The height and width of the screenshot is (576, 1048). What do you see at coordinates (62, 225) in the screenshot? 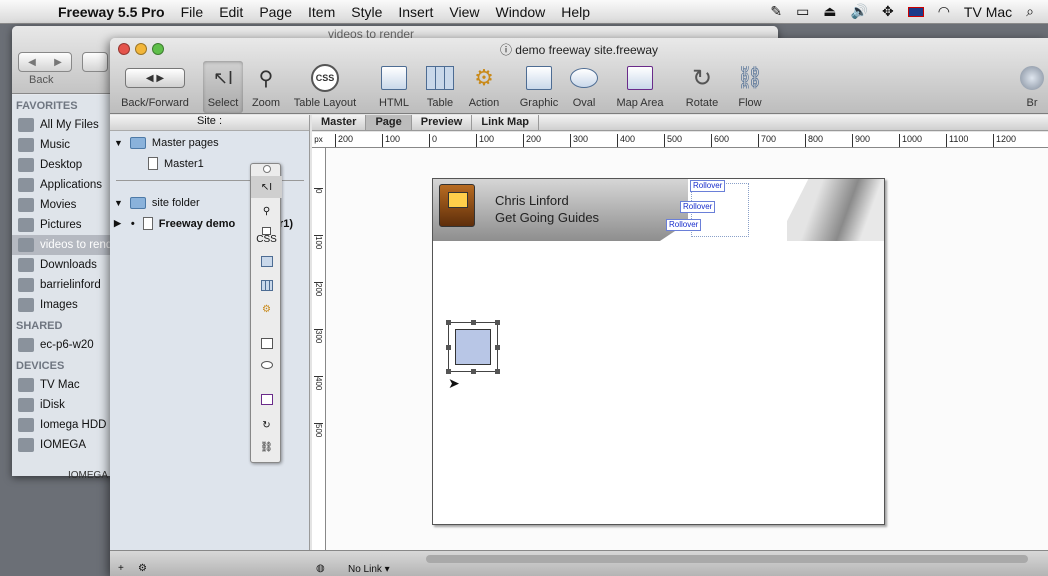
I see `sidebar-item-pictures: Pictures` at bounding box center [62, 225].